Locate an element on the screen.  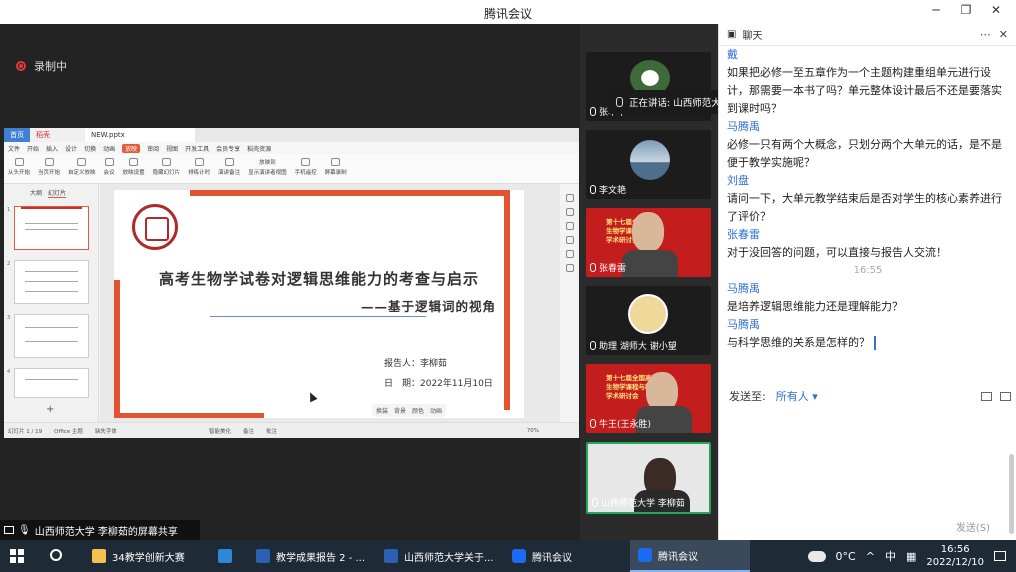
send-to-select: 所有人 ▾ is located at coordinates (797, 396).